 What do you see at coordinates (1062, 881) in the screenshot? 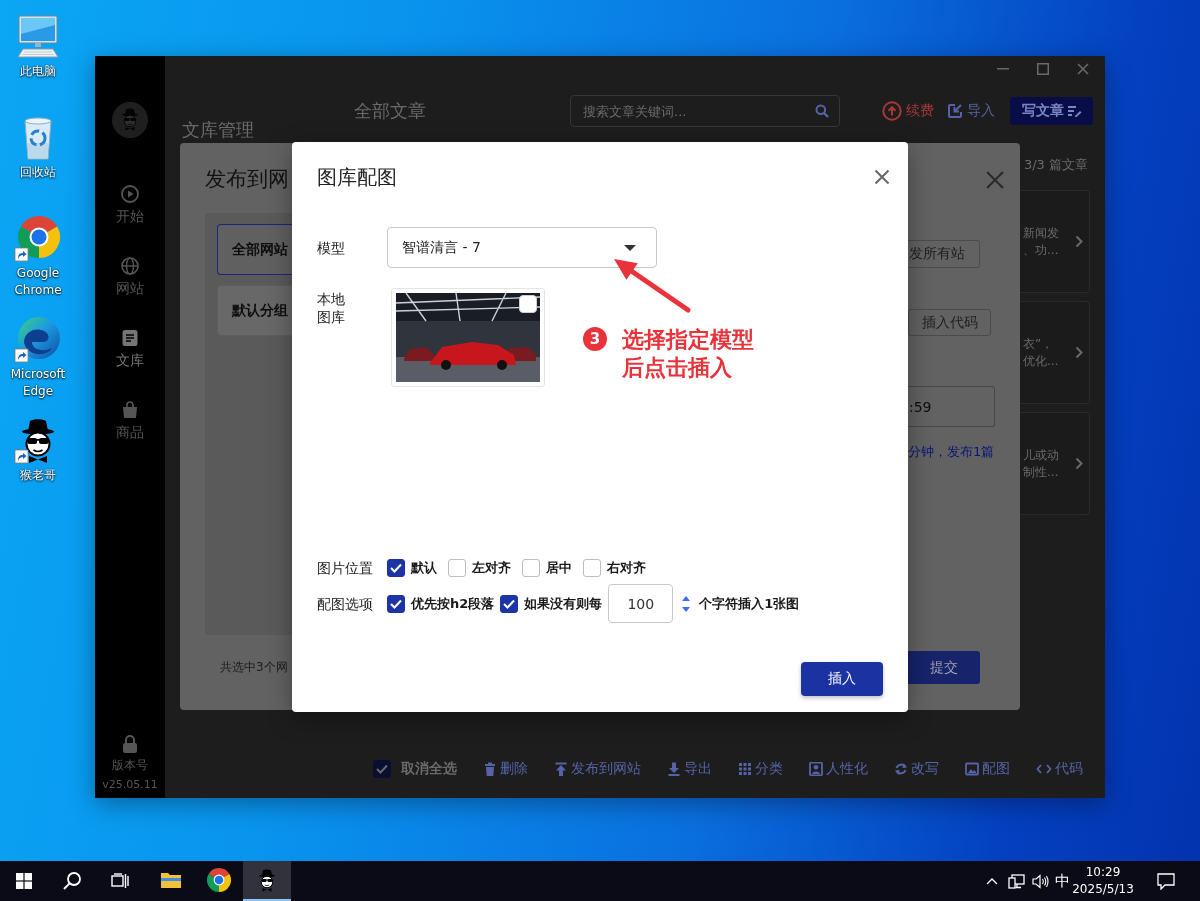
I see `ime-indicator: 中` at bounding box center [1062, 881].